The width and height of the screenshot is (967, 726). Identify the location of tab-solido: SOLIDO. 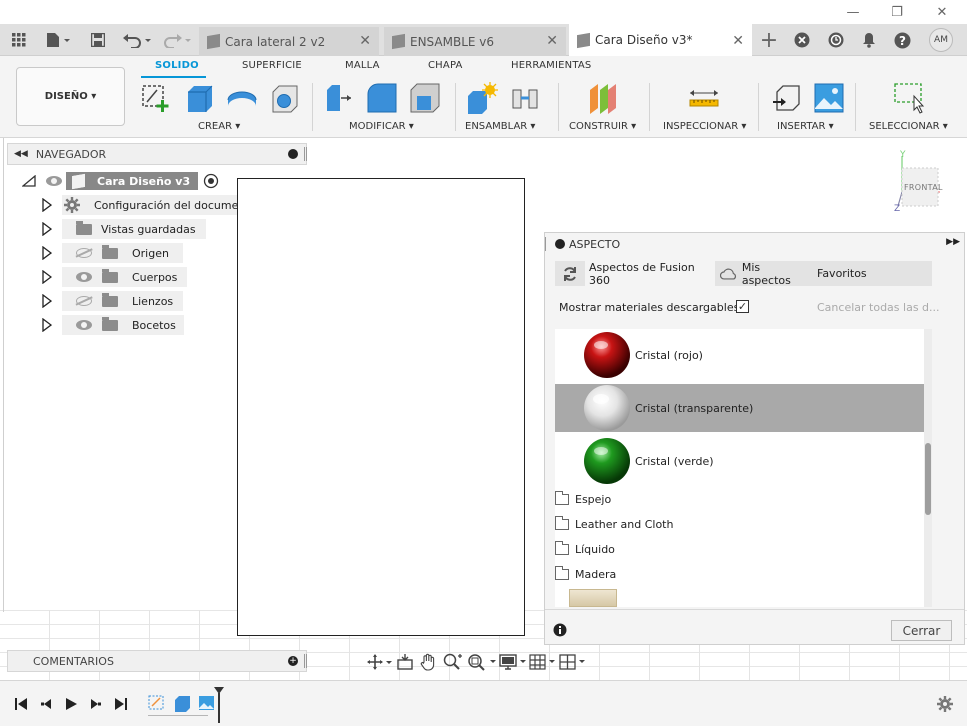
(177, 65).